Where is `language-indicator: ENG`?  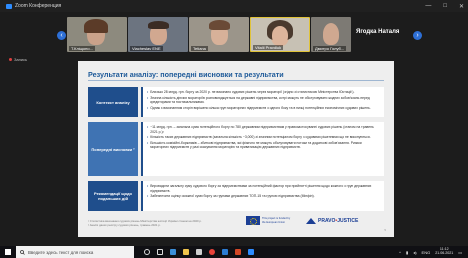
language-indicator: ENG is located at coordinates (426, 252).